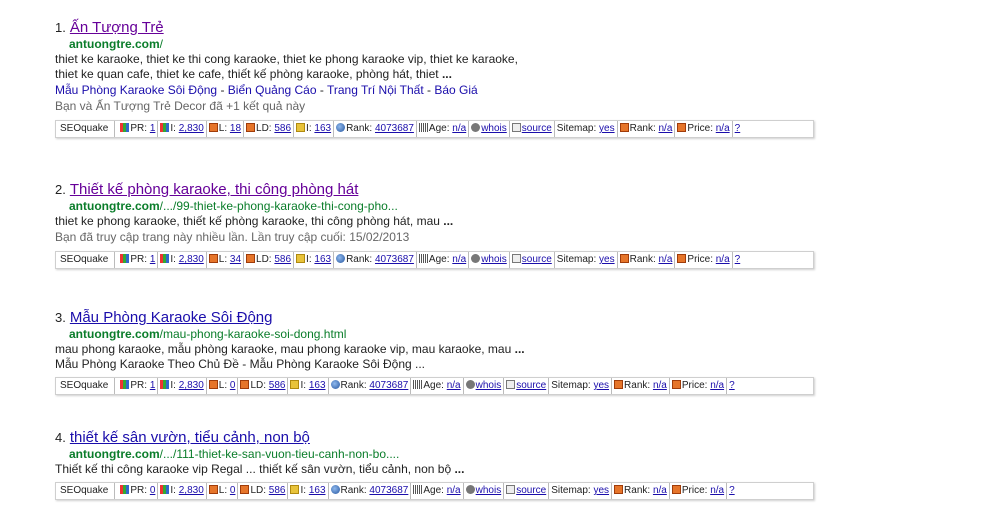  I want to click on result-url: antuongtre.com/, so click(440, 44).